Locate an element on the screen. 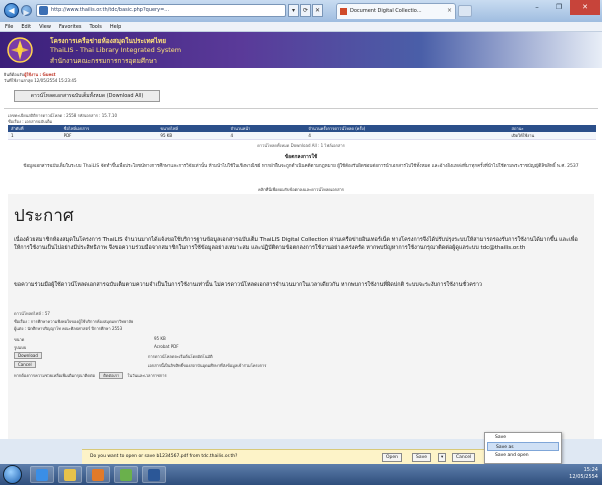 The width and height of the screenshot is (602, 485). back-button: ◀ is located at coordinates (11, 10).